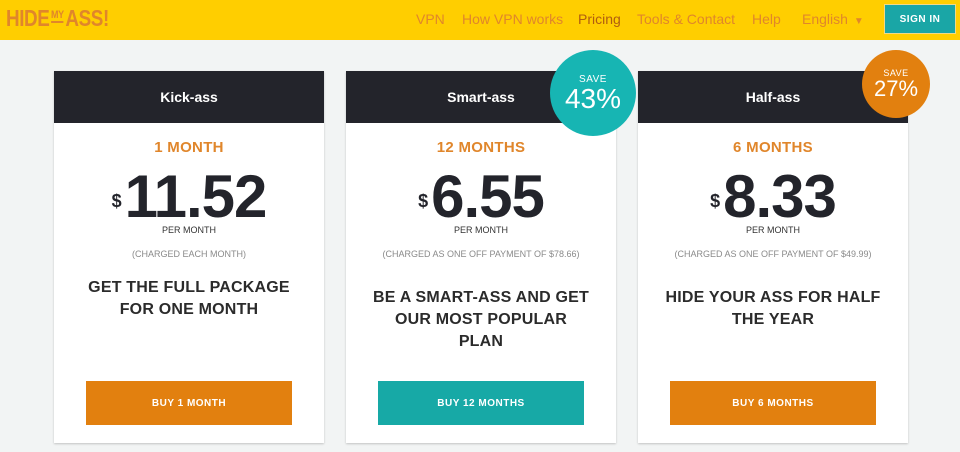 The height and width of the screenshot is (452, 960). I want to click on plan-price: $8.33, so click(773, 197).